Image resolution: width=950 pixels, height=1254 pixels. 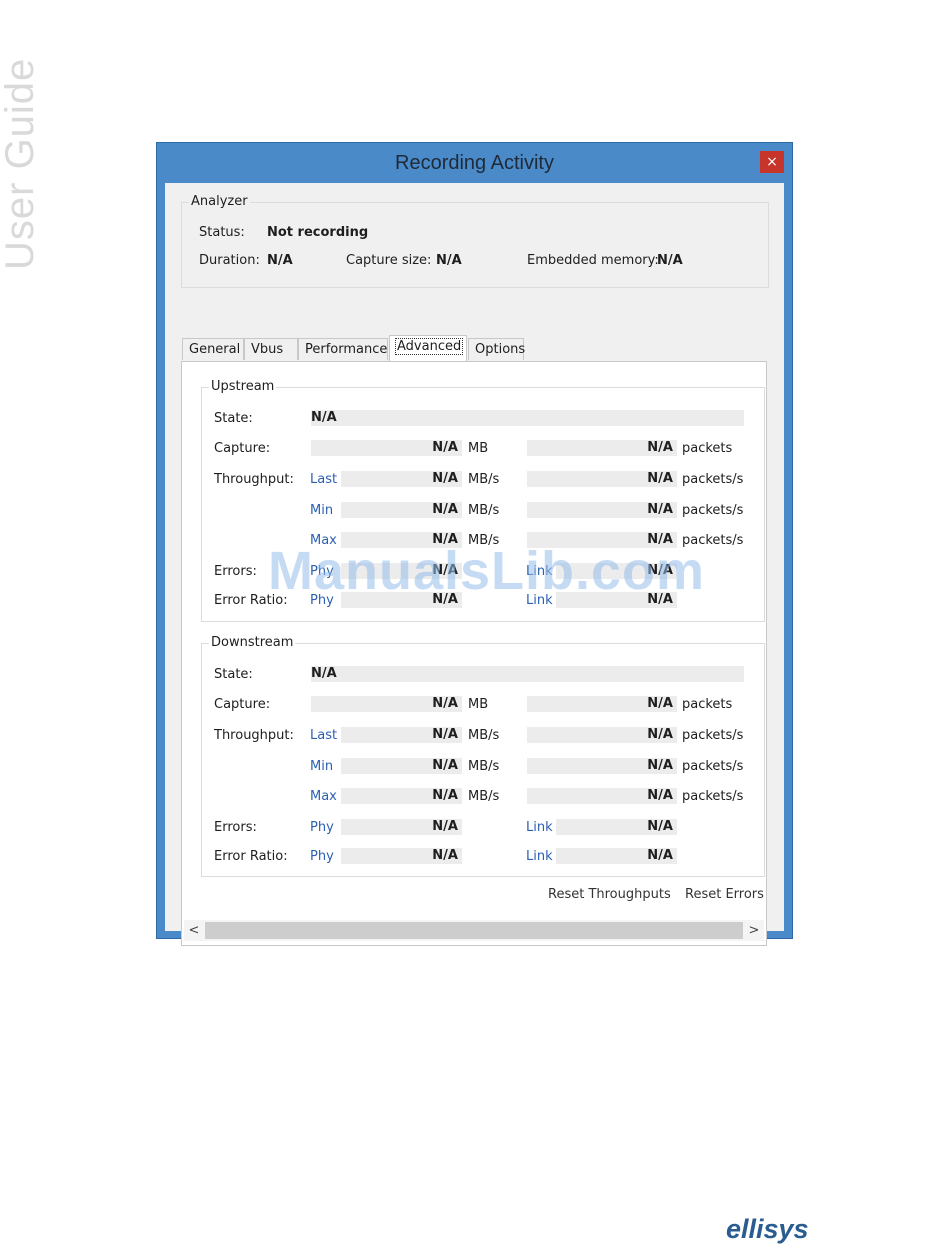 I want to click on duration-label: Duration:, so click(x=229, y=260).